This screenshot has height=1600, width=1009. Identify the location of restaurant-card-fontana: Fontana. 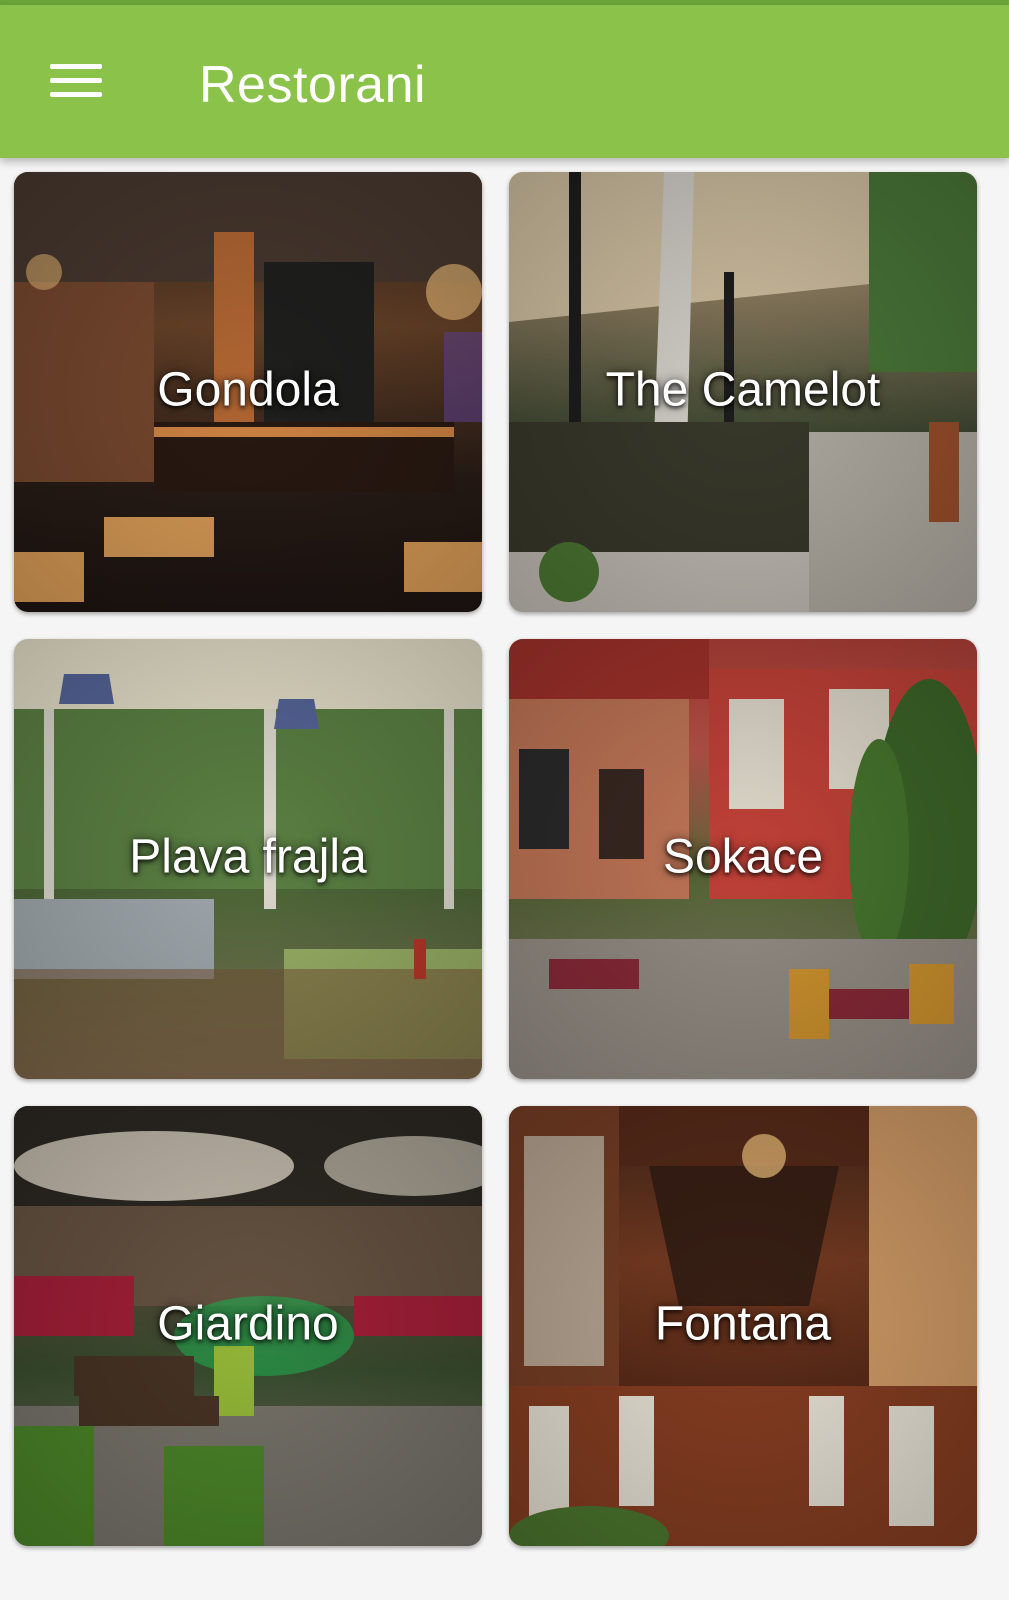
(743, 1326).